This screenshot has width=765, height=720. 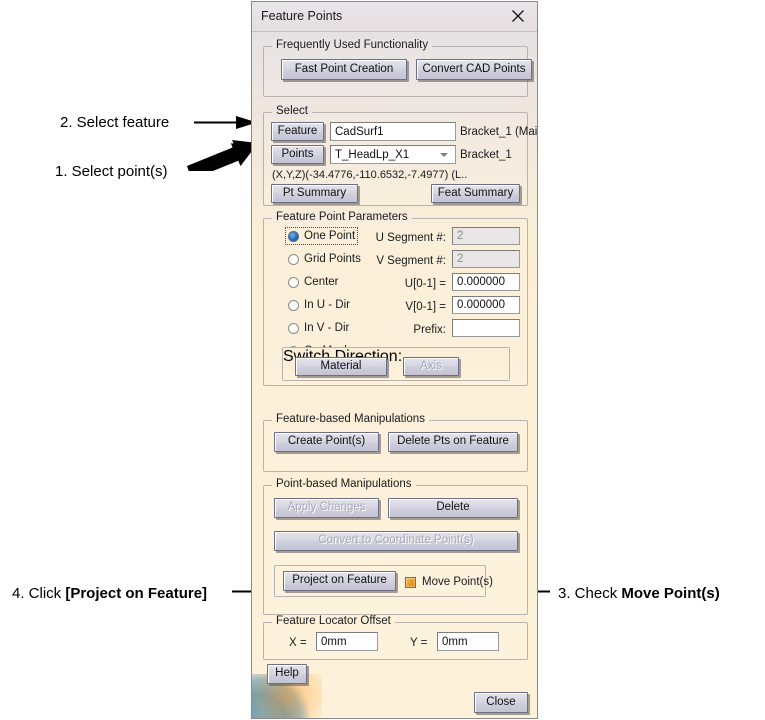 What do you see at coordinates (396, 541) in the screenshot?
I see `convert-to-coordinate-points-button: Convert to Coordinate Point(s)` at bounding box center [396, 541].